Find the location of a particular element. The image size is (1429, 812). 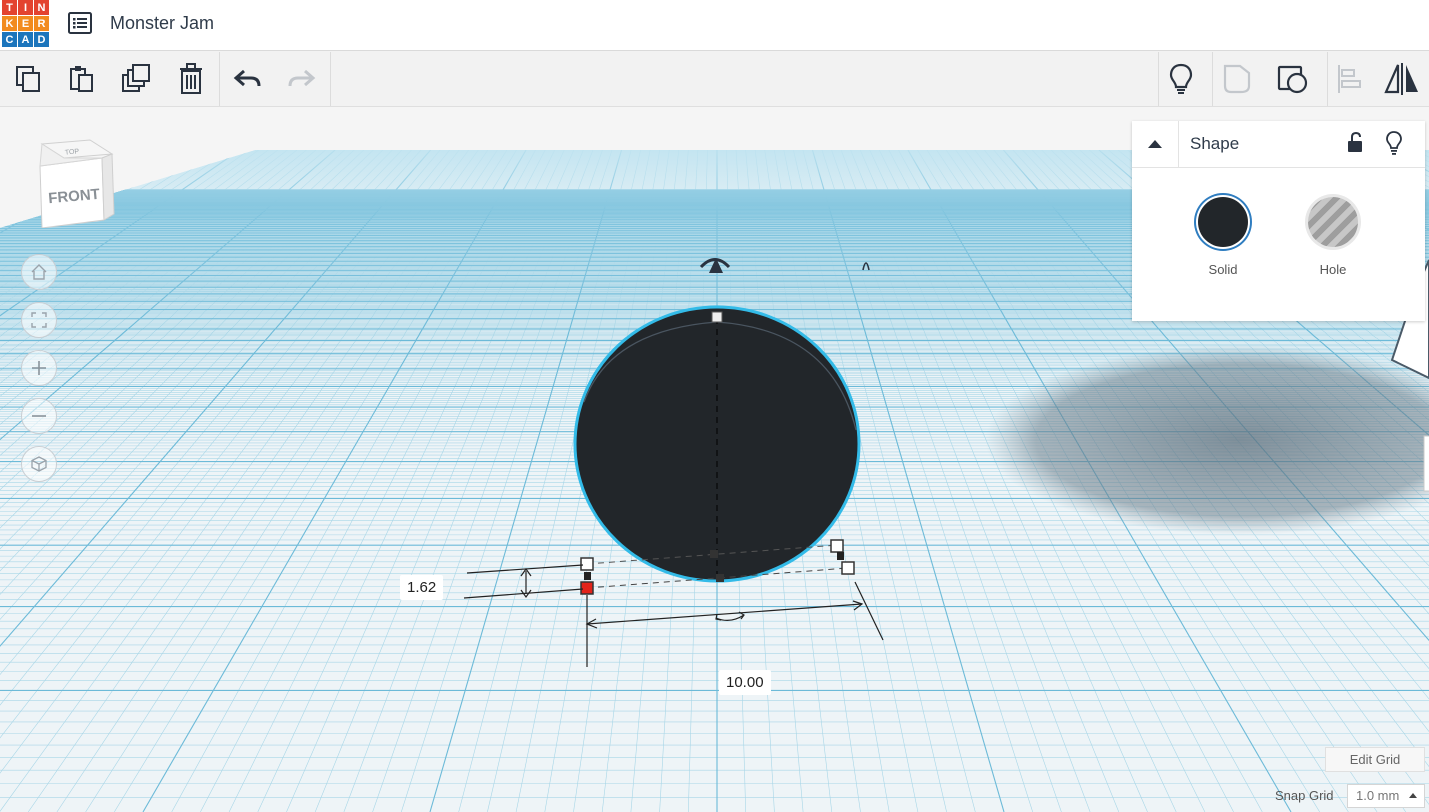

zoom-in-button is located at coordinates (39, 368).